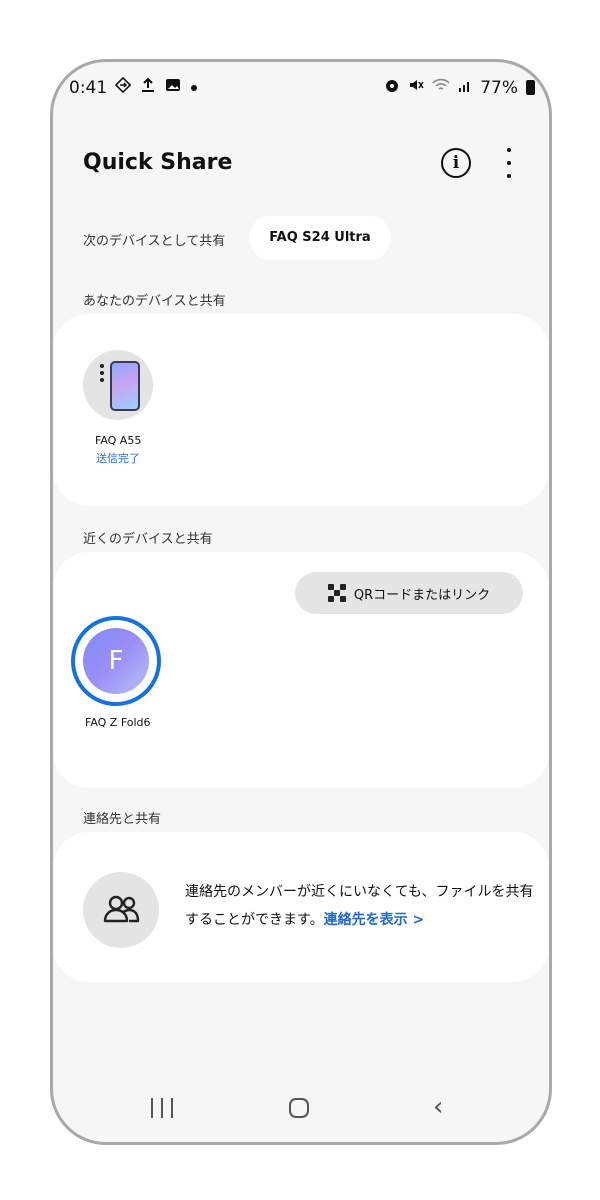 The height and width of the screenshot is (1200, 600). What do you see at coordinates (530, 87) in the screenshot?
I see `battery-icon` at bounding box center [530, 87].